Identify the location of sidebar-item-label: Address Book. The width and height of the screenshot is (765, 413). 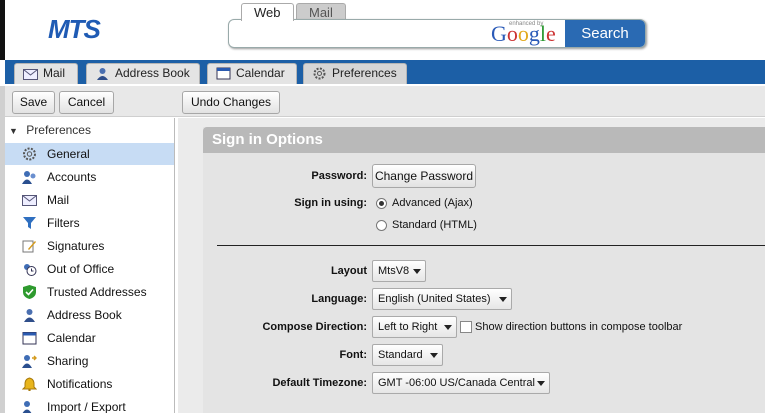
(84, 315).